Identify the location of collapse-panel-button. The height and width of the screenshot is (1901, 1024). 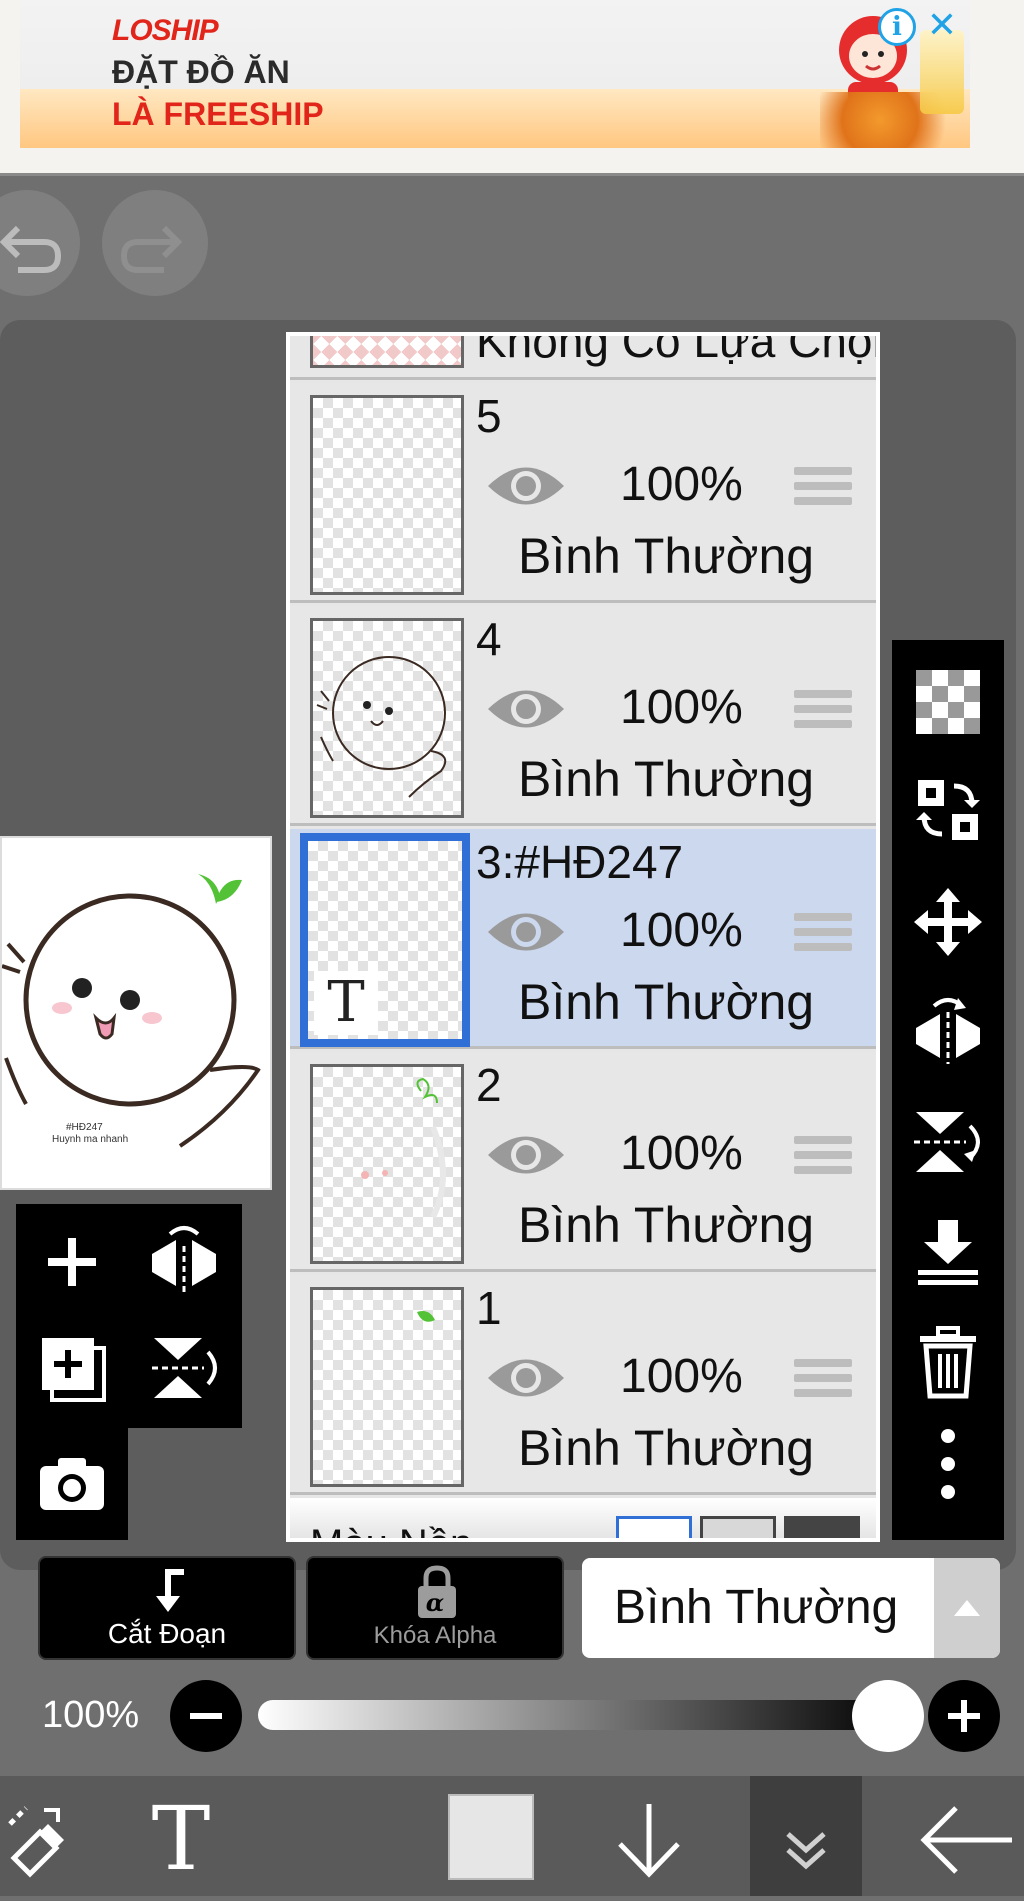
(806, 1836).